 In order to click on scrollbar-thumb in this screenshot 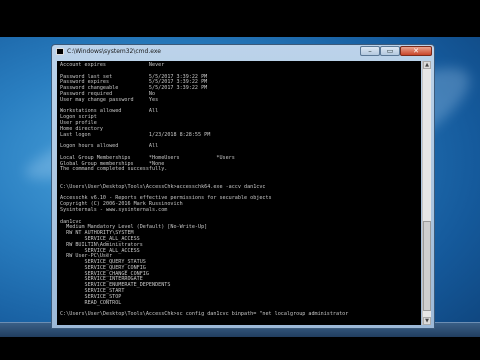, I will do `click(427, 266)`.